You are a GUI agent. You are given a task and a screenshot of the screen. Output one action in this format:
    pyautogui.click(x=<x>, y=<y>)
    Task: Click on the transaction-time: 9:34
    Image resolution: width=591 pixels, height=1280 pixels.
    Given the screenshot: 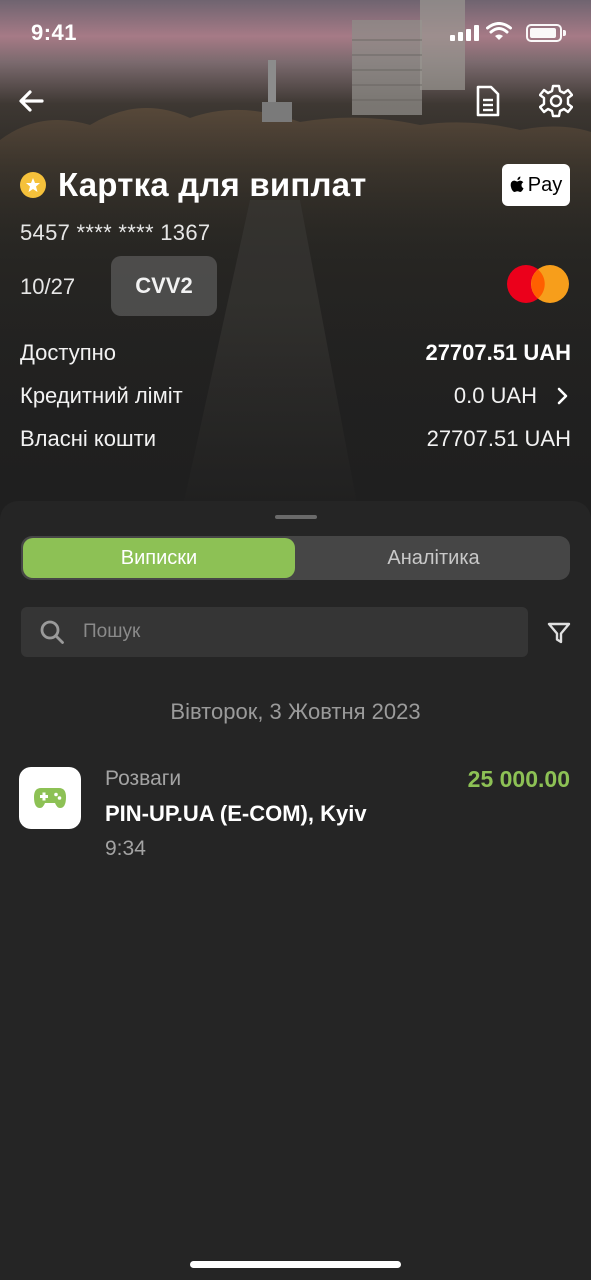 What is the action you would take?
    pyautogui.click(x=125, y=848)
    